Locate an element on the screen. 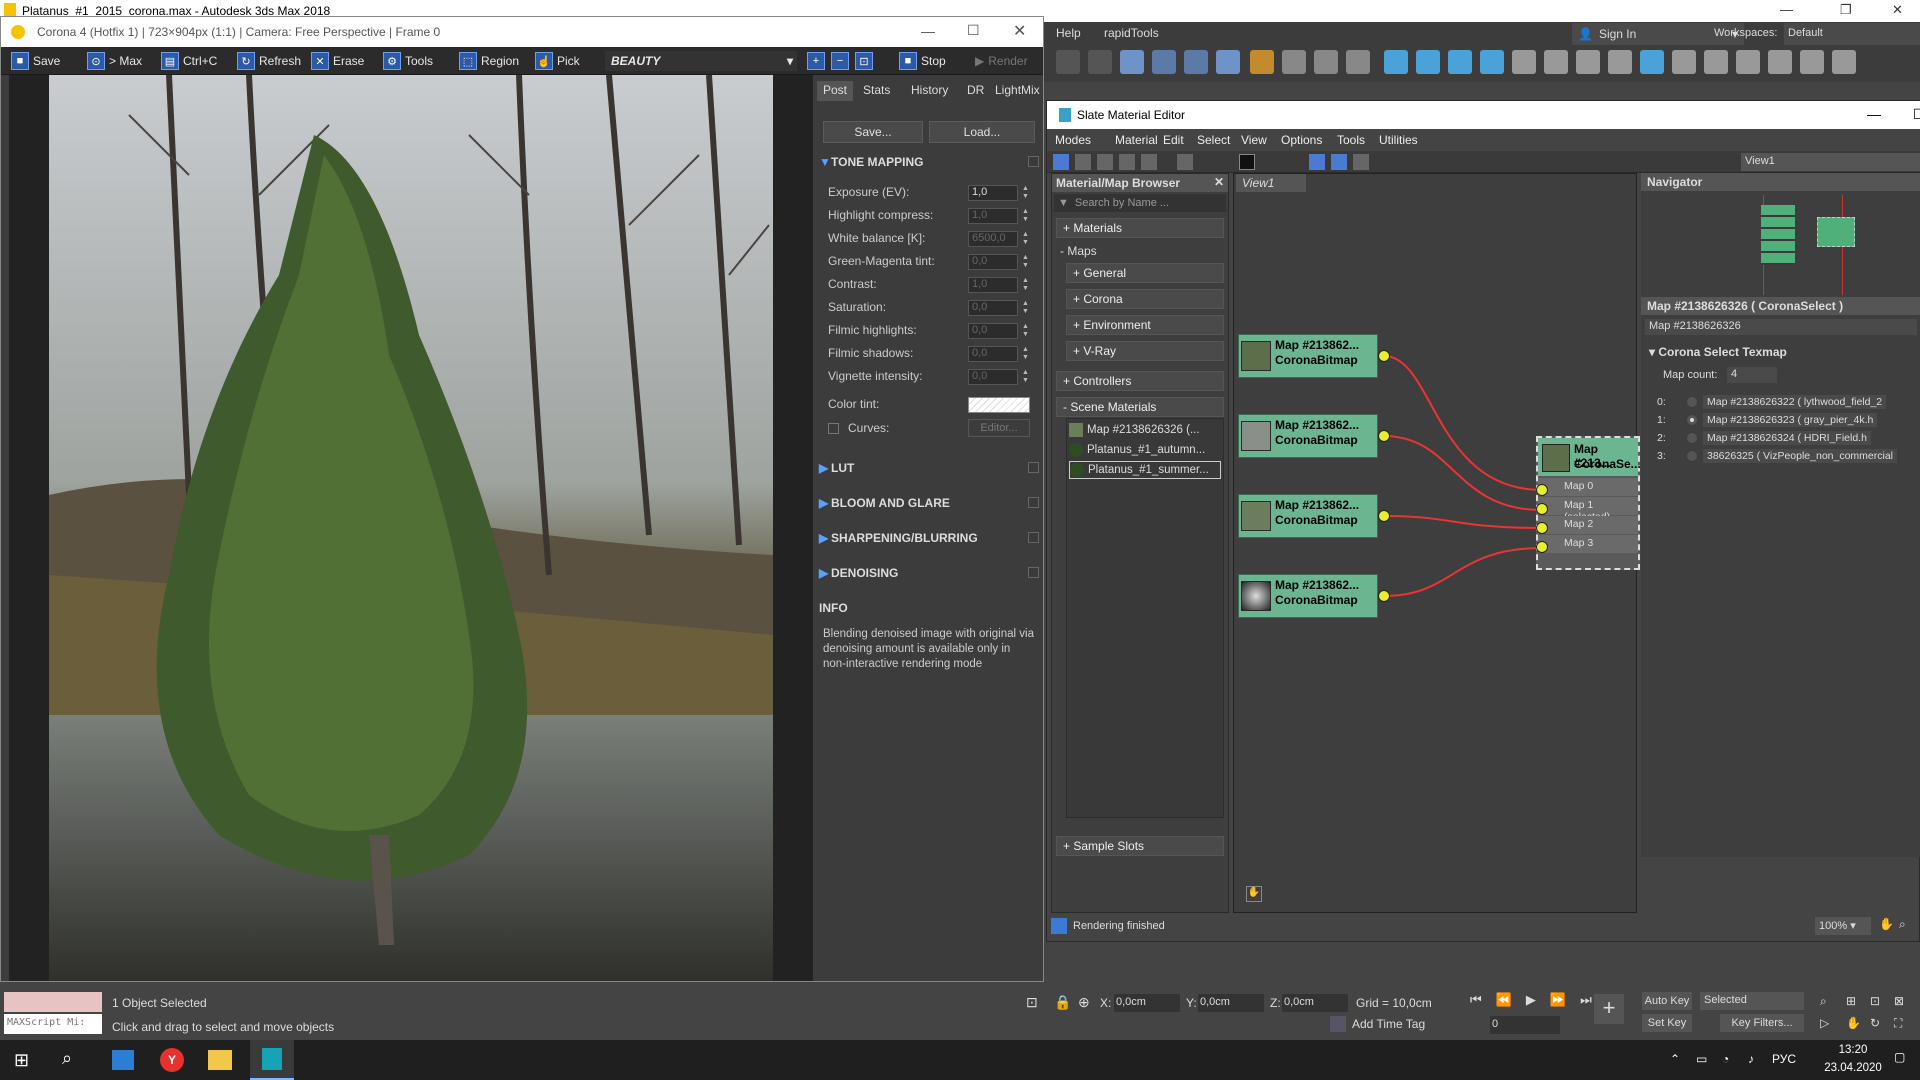 The image size is (1920, 1080). menu-modes: Modes is located at coordinates (1073, 140).